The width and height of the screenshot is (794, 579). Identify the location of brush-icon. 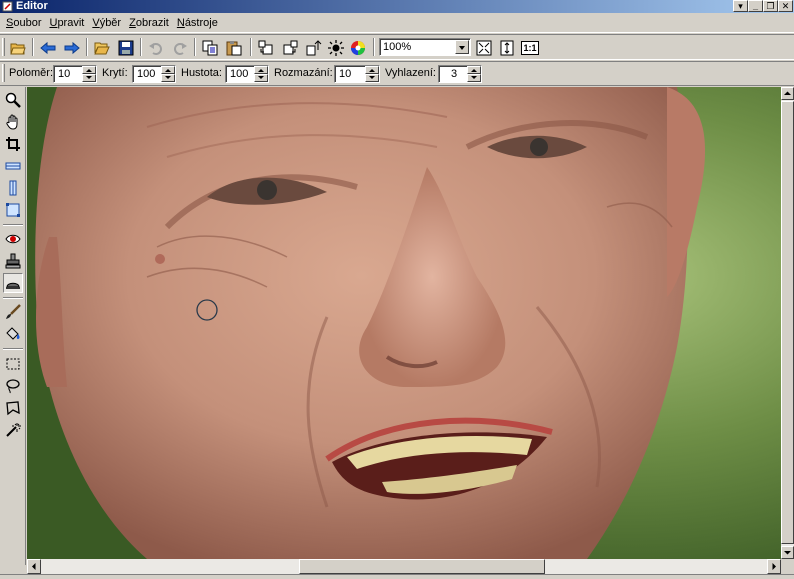
(13, 311).